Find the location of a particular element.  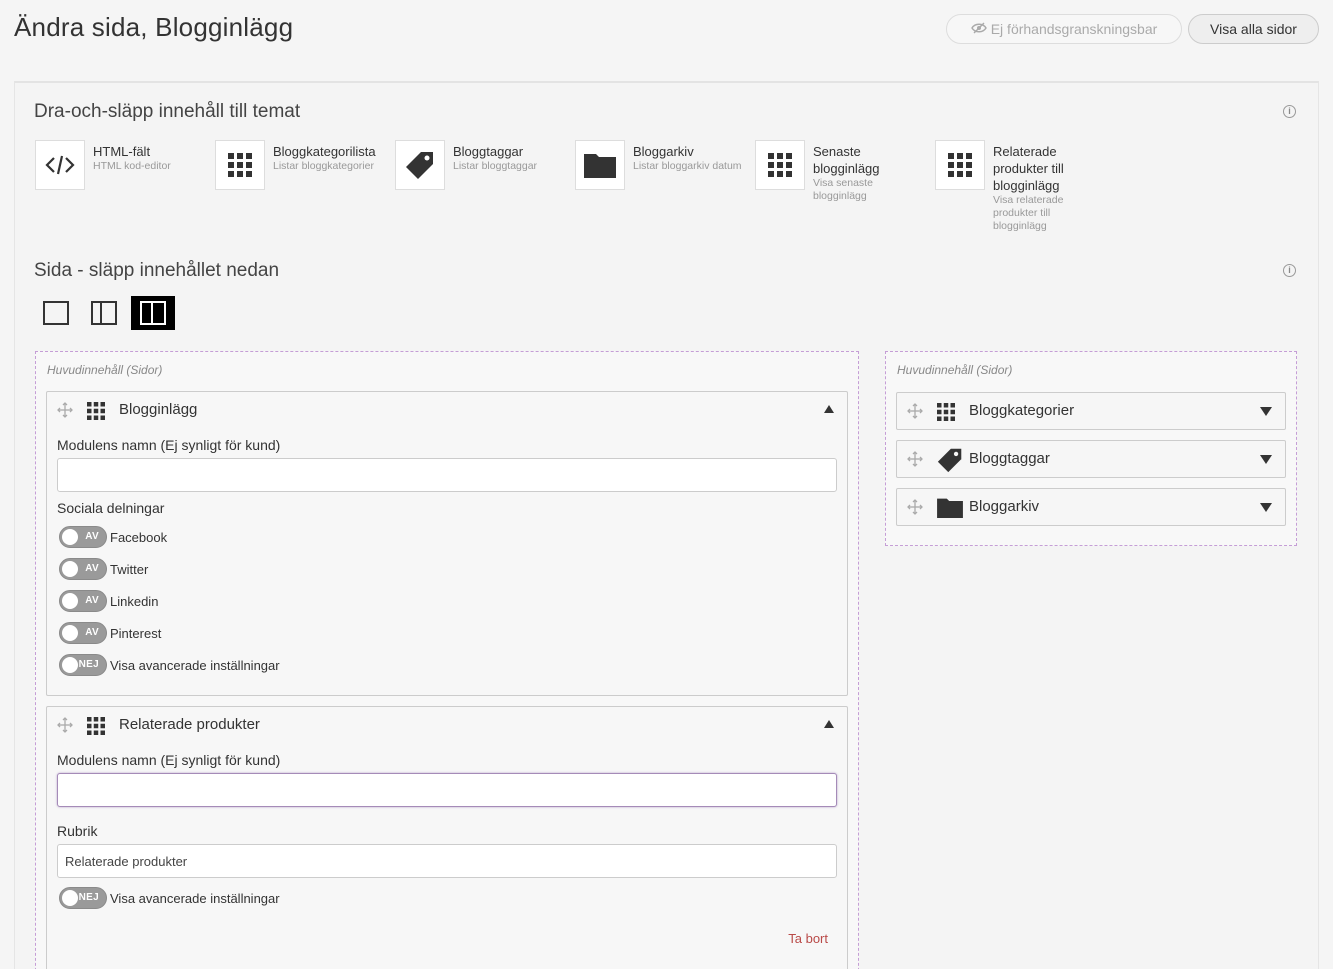

toggle-facebook: AV Facebook is located at coordinates (113, 537).